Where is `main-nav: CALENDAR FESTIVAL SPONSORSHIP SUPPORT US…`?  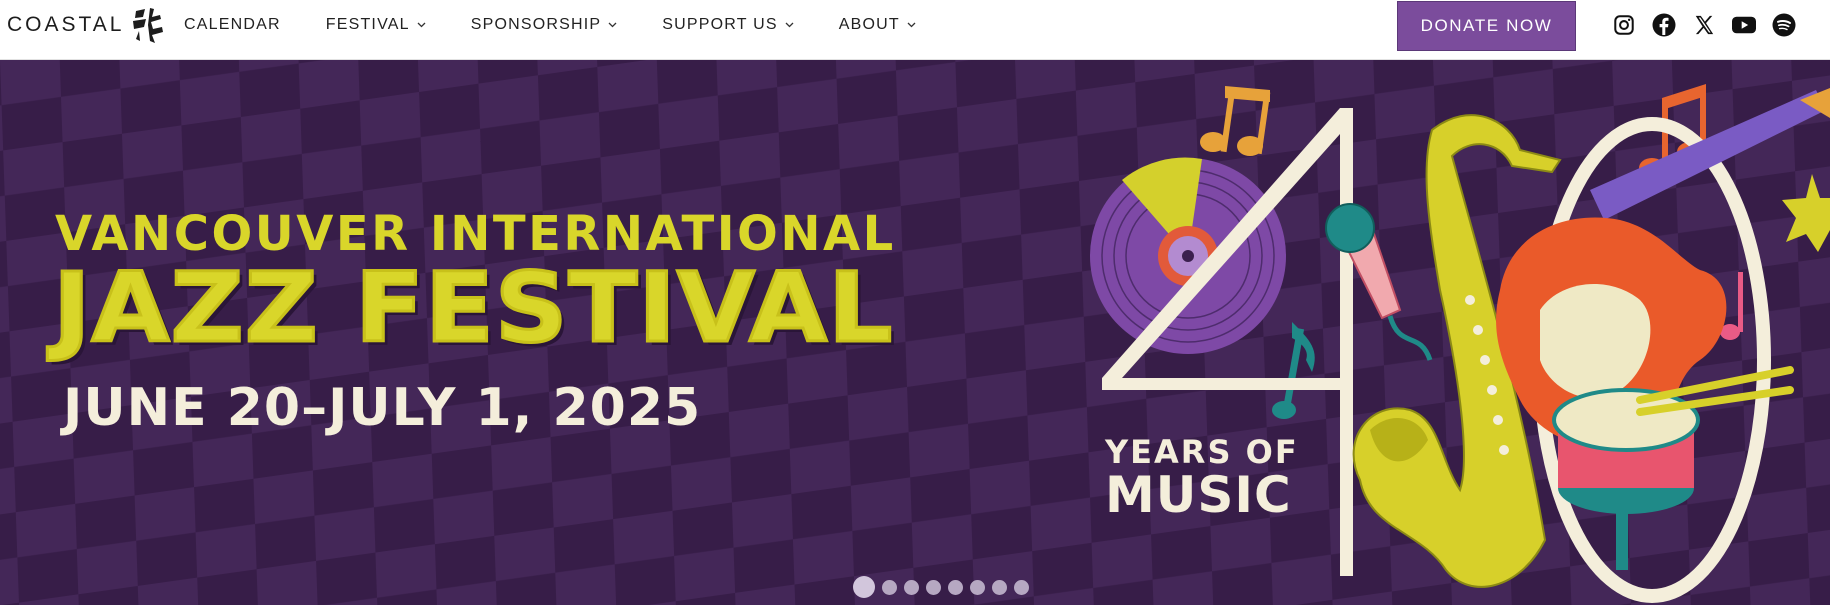
main-nav: CALENDAR FESTIVAL SPONSORSHIP SUPPORT US… is located at coordinates (572, 25).